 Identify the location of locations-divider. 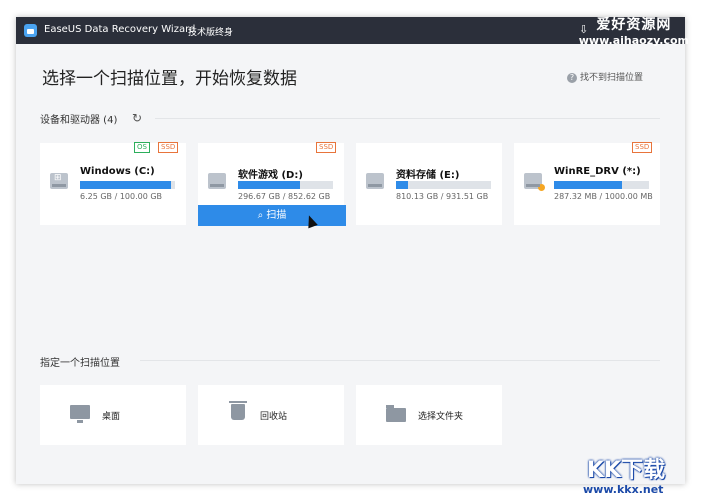
(400, 360).